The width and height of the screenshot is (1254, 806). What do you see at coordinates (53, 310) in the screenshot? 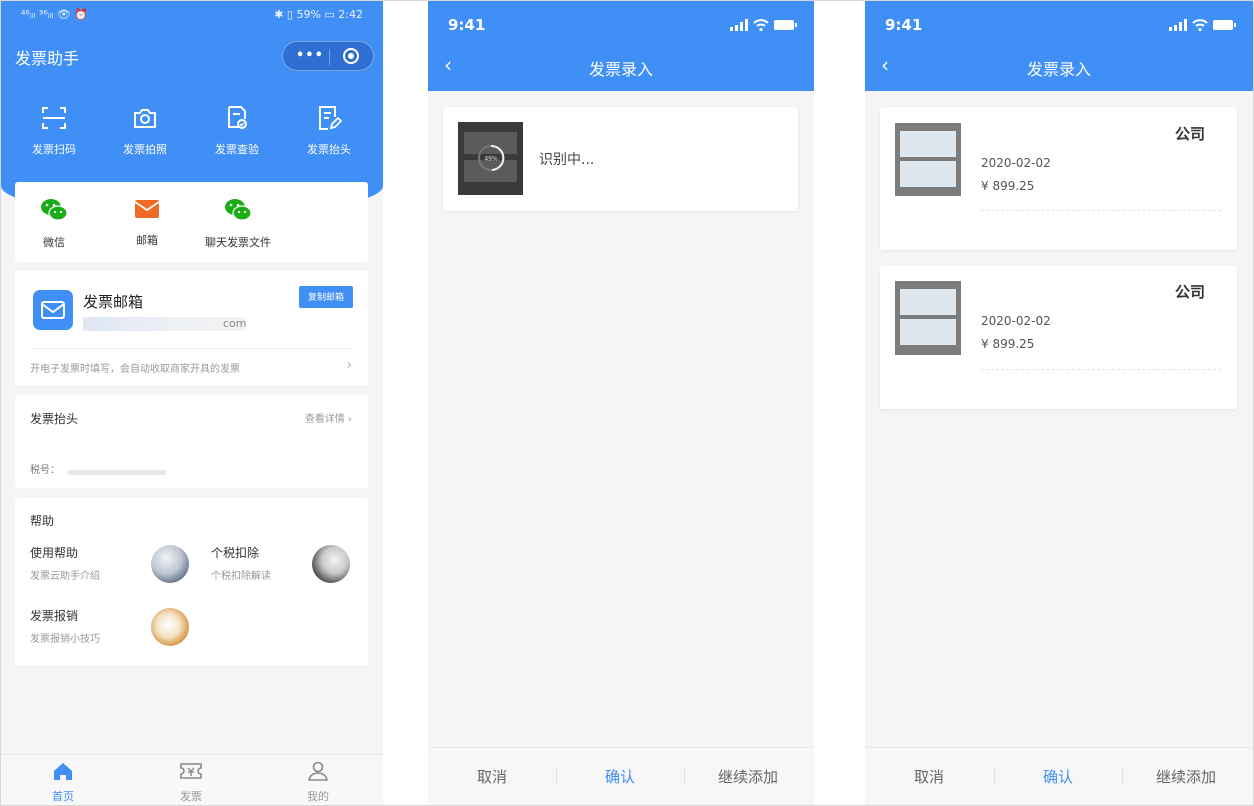
I see `envelope-icon` at bounding box center [53, 310].